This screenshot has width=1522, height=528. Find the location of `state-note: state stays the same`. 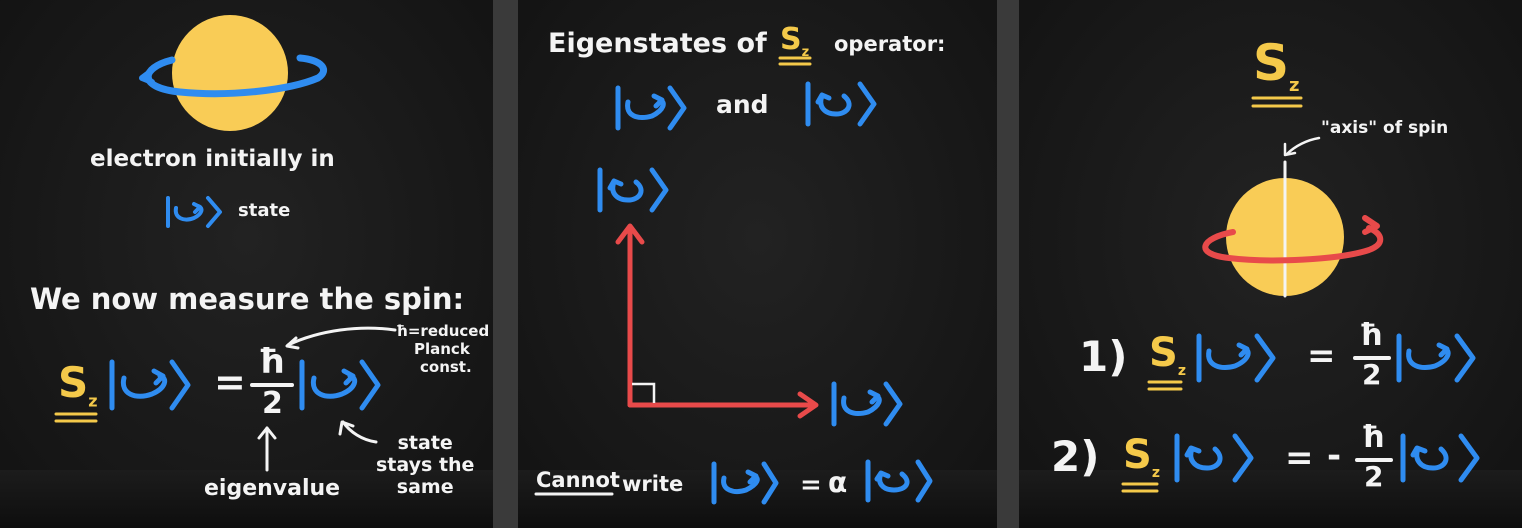

state-note: state stays the same is located at coordinates (425, 465).